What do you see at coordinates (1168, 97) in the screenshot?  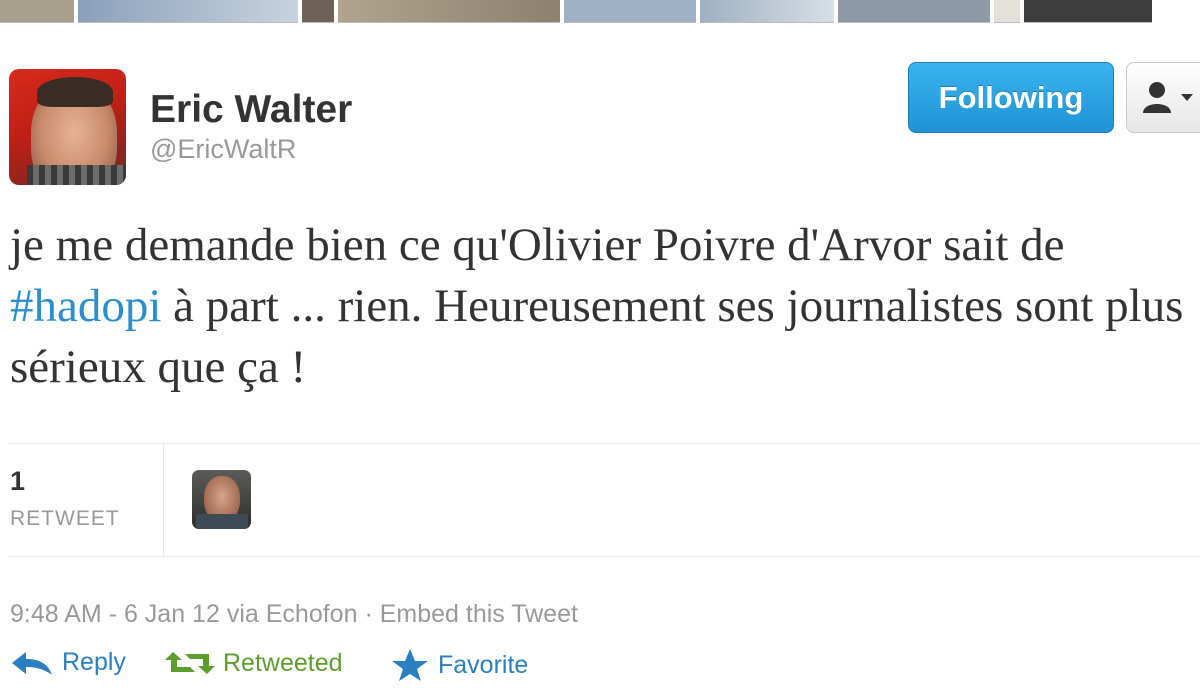 I see `user-dropdown-icon` at bounding box center [1168, 97].